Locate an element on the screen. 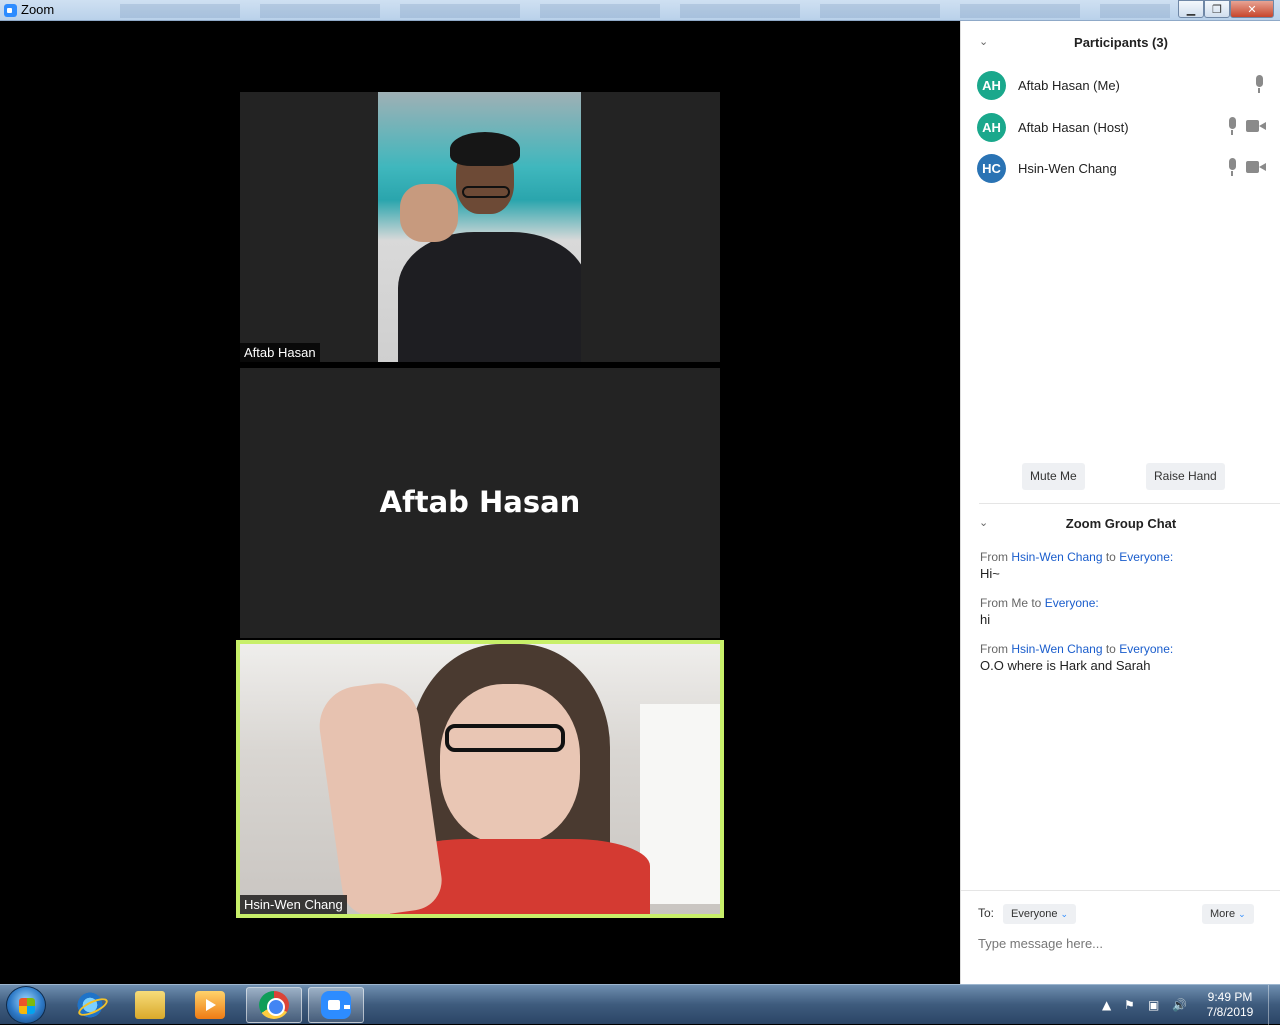 This screenshot has height=1025, width=1280. message-text: O.O where is Hark and Sarah is located at coordinates (1065, 665).